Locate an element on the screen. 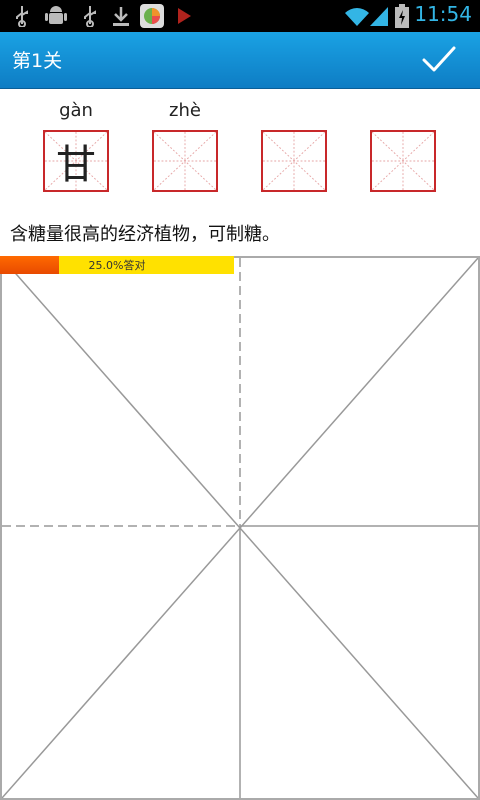 Image resolution: width=480 pixels, height=800 pixels. pinyin-label: gàn is located at coordinates (76, 110).